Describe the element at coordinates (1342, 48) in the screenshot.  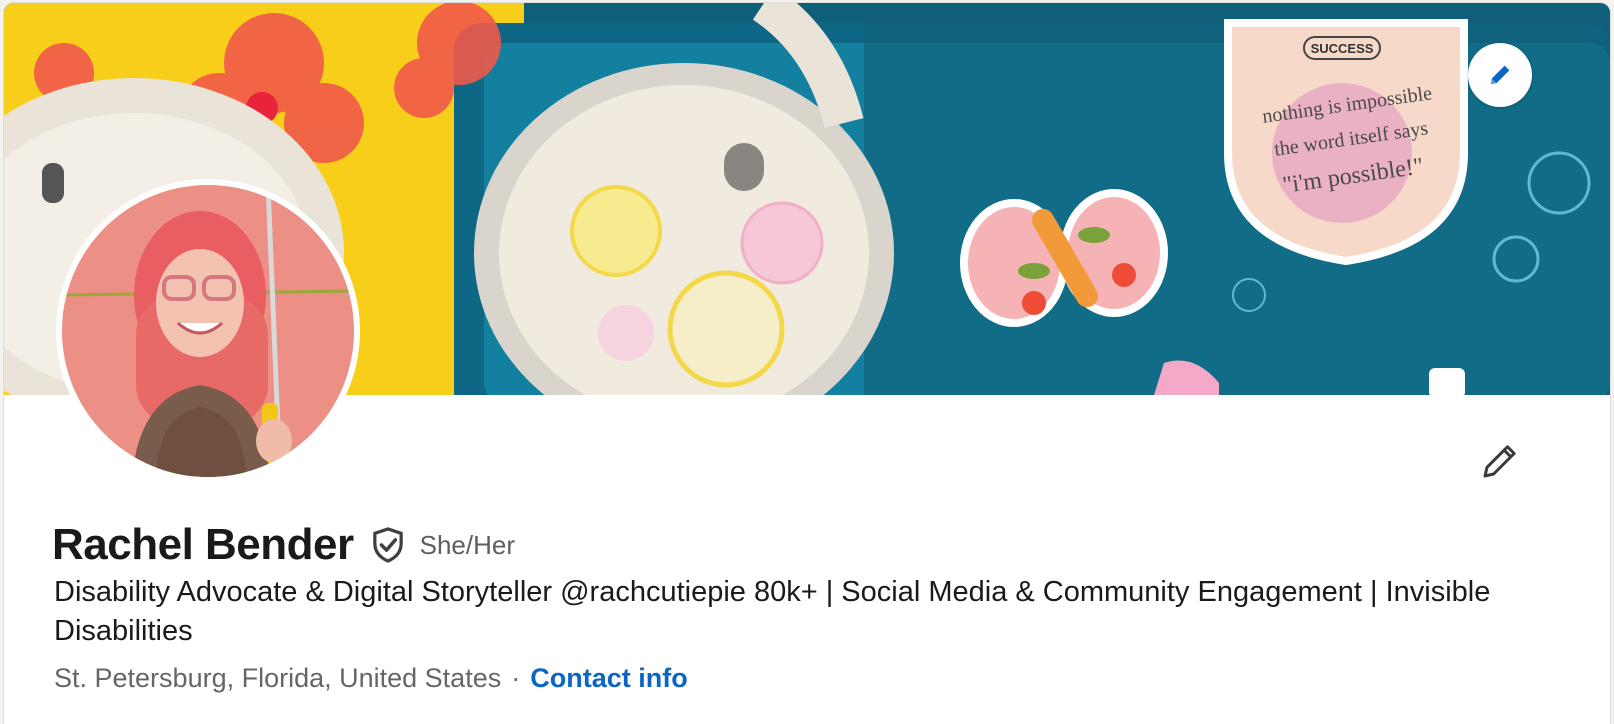
I see `sticker-badge-text: SUCCESS` at that location.